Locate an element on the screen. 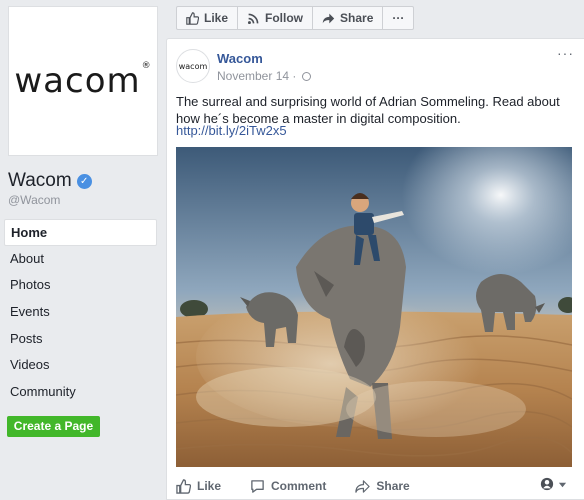 This screenshot has height=500, width=584. post-author-name: Wacom is located at coordinates (240, 58).